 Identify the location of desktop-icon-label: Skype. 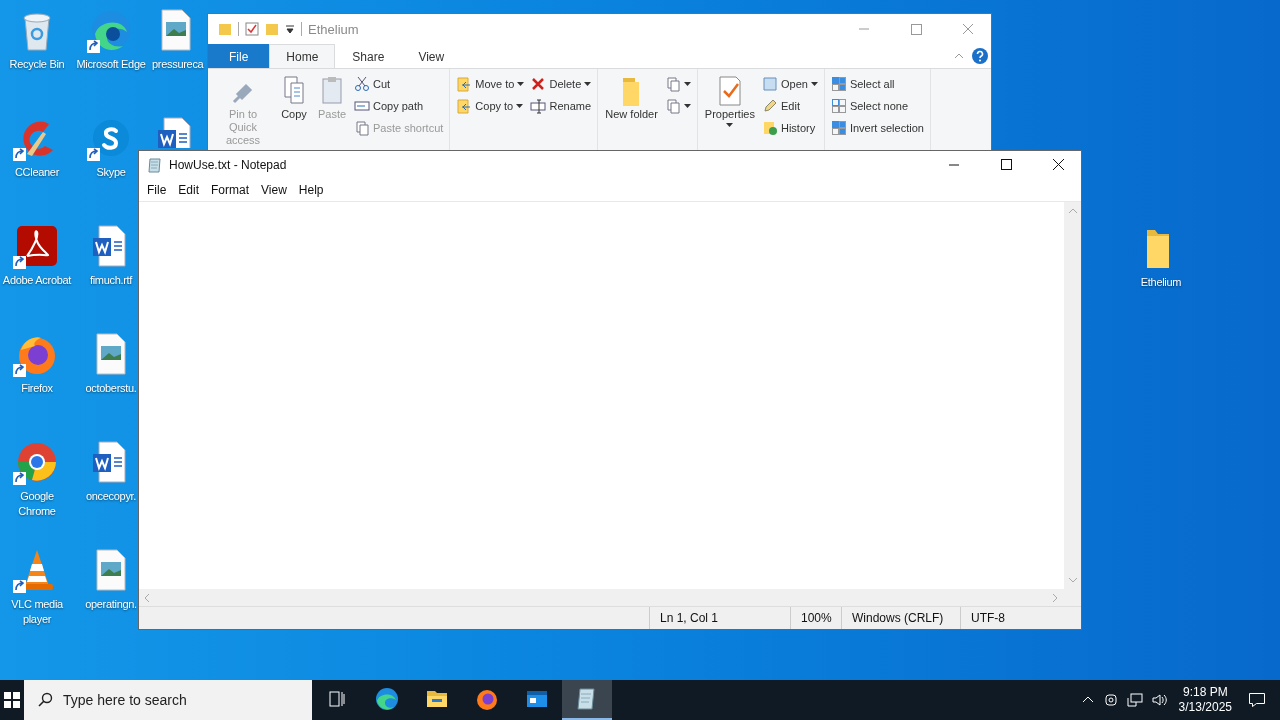
(111, 172).